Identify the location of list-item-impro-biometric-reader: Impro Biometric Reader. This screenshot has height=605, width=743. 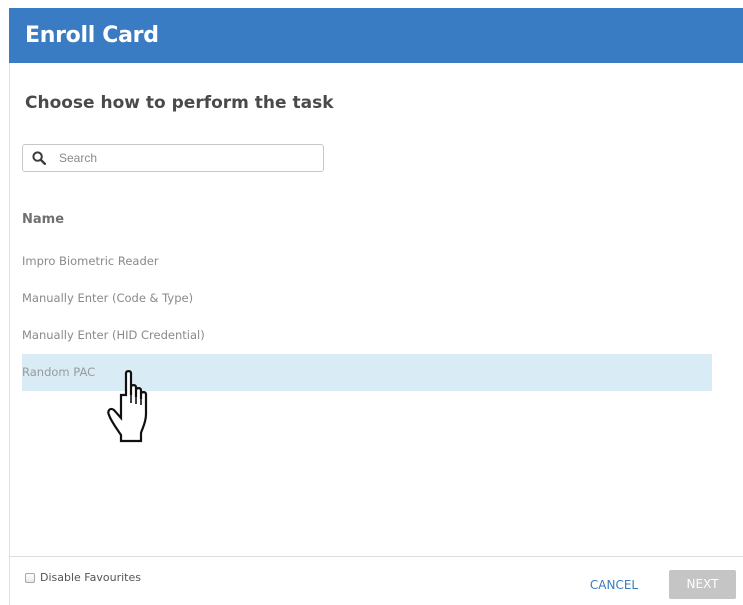
(367, 261).